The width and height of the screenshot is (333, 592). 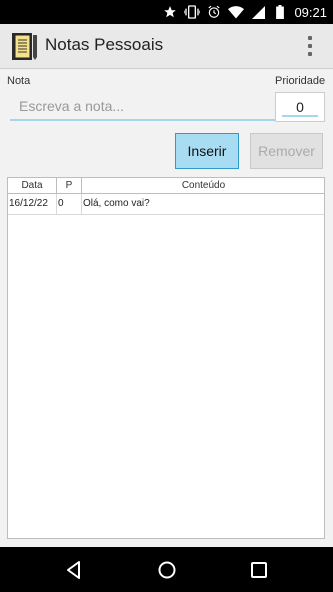 What do you see at coordinates (32, 185) in the screenshot?
I see `column-header-date: Data` at bounding box center [32, 185].